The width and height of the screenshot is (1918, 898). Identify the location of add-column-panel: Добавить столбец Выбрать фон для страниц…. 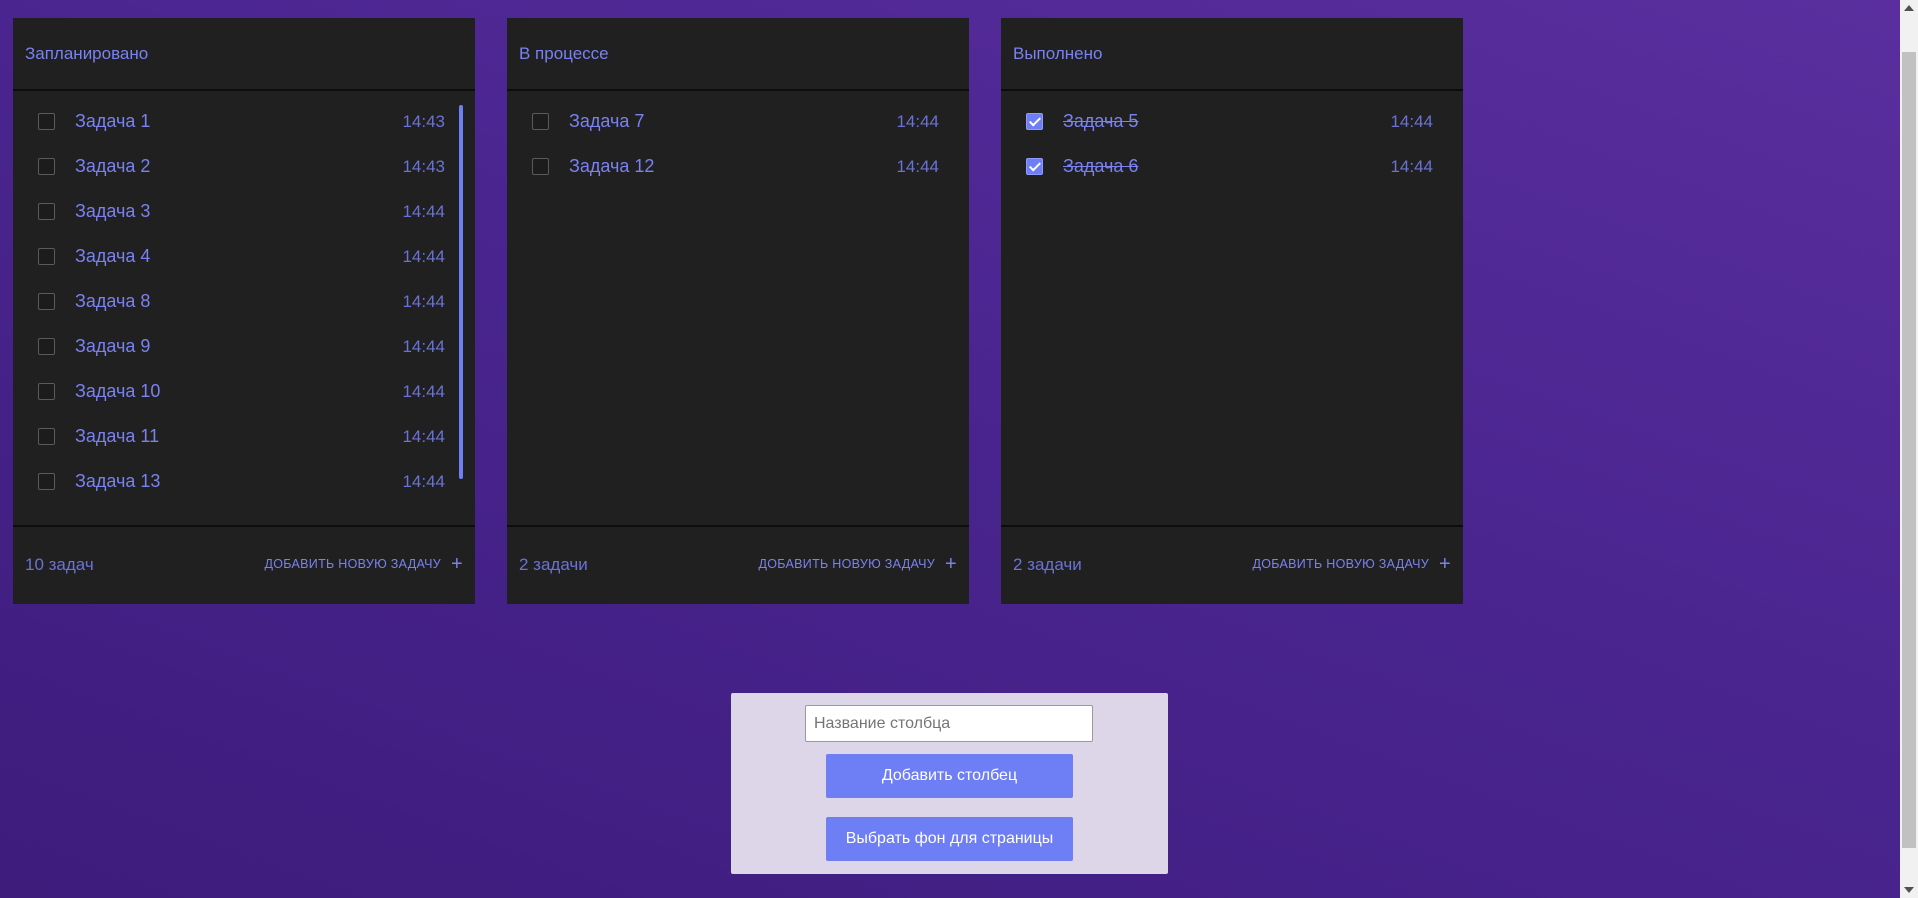
(949, 783).